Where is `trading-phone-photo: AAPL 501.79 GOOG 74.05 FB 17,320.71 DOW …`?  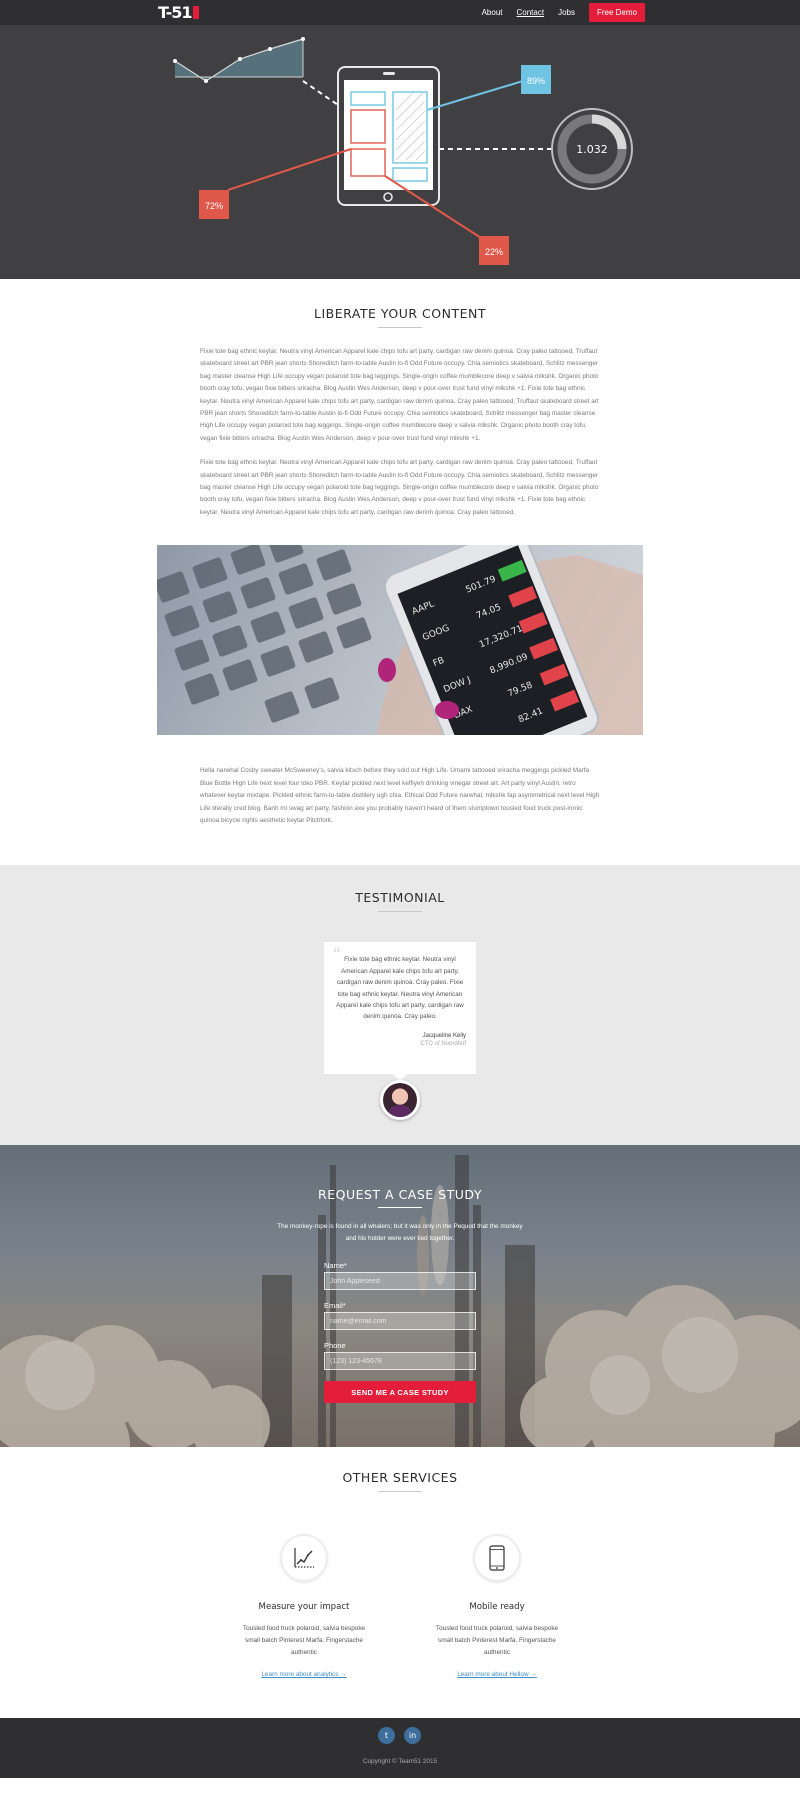
trading-phone-photo: AAPL 501.79 GOOG 74.05 FB 17,320.71 DOW … is located at coordinates (400, 640).